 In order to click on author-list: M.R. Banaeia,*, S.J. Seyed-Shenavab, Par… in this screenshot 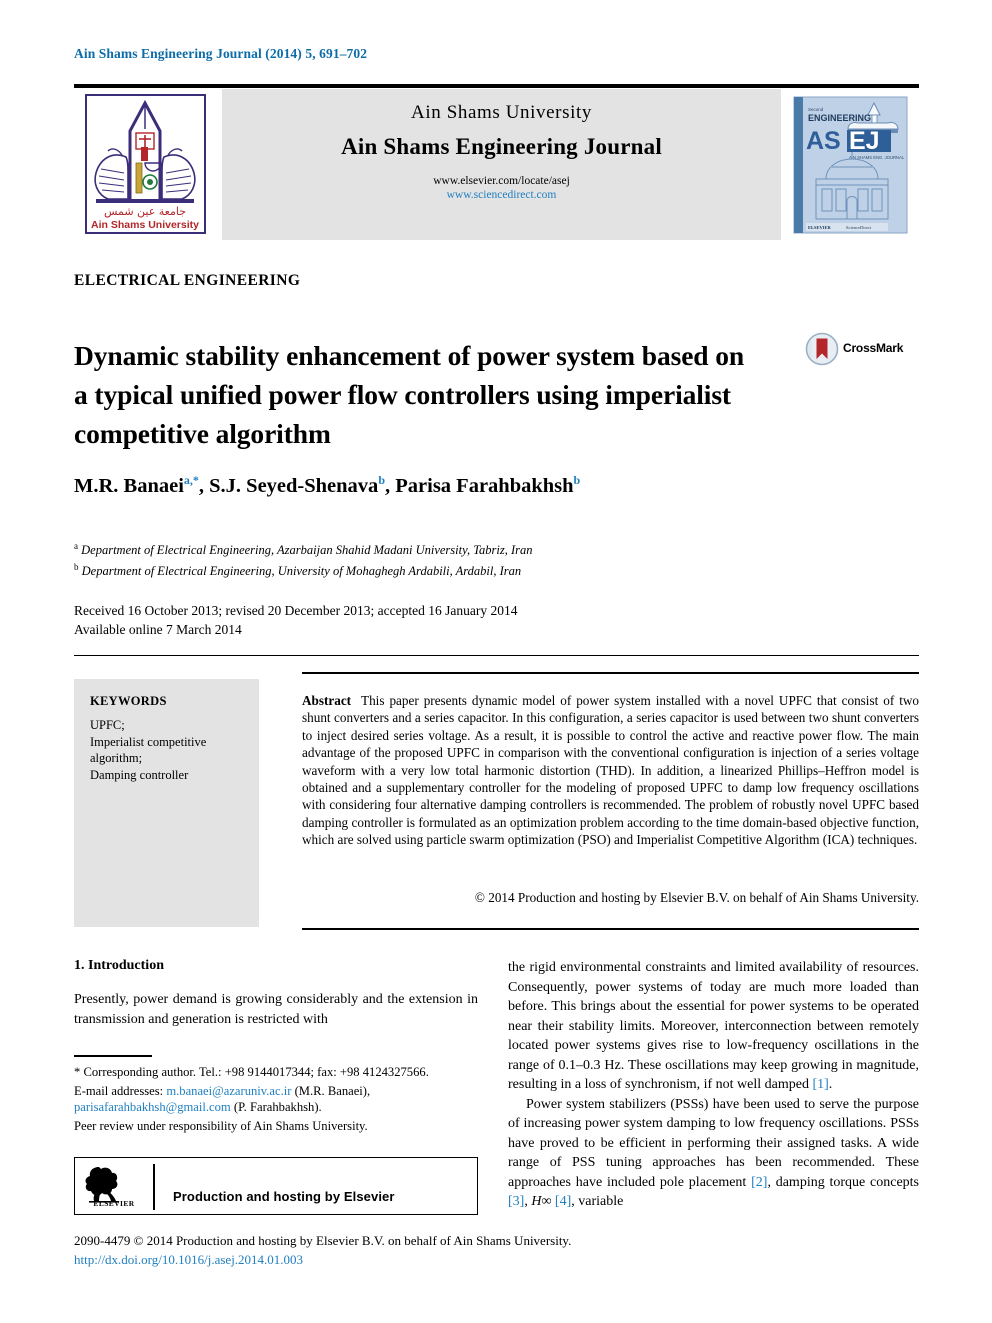, I will do `click(474, 485)`.